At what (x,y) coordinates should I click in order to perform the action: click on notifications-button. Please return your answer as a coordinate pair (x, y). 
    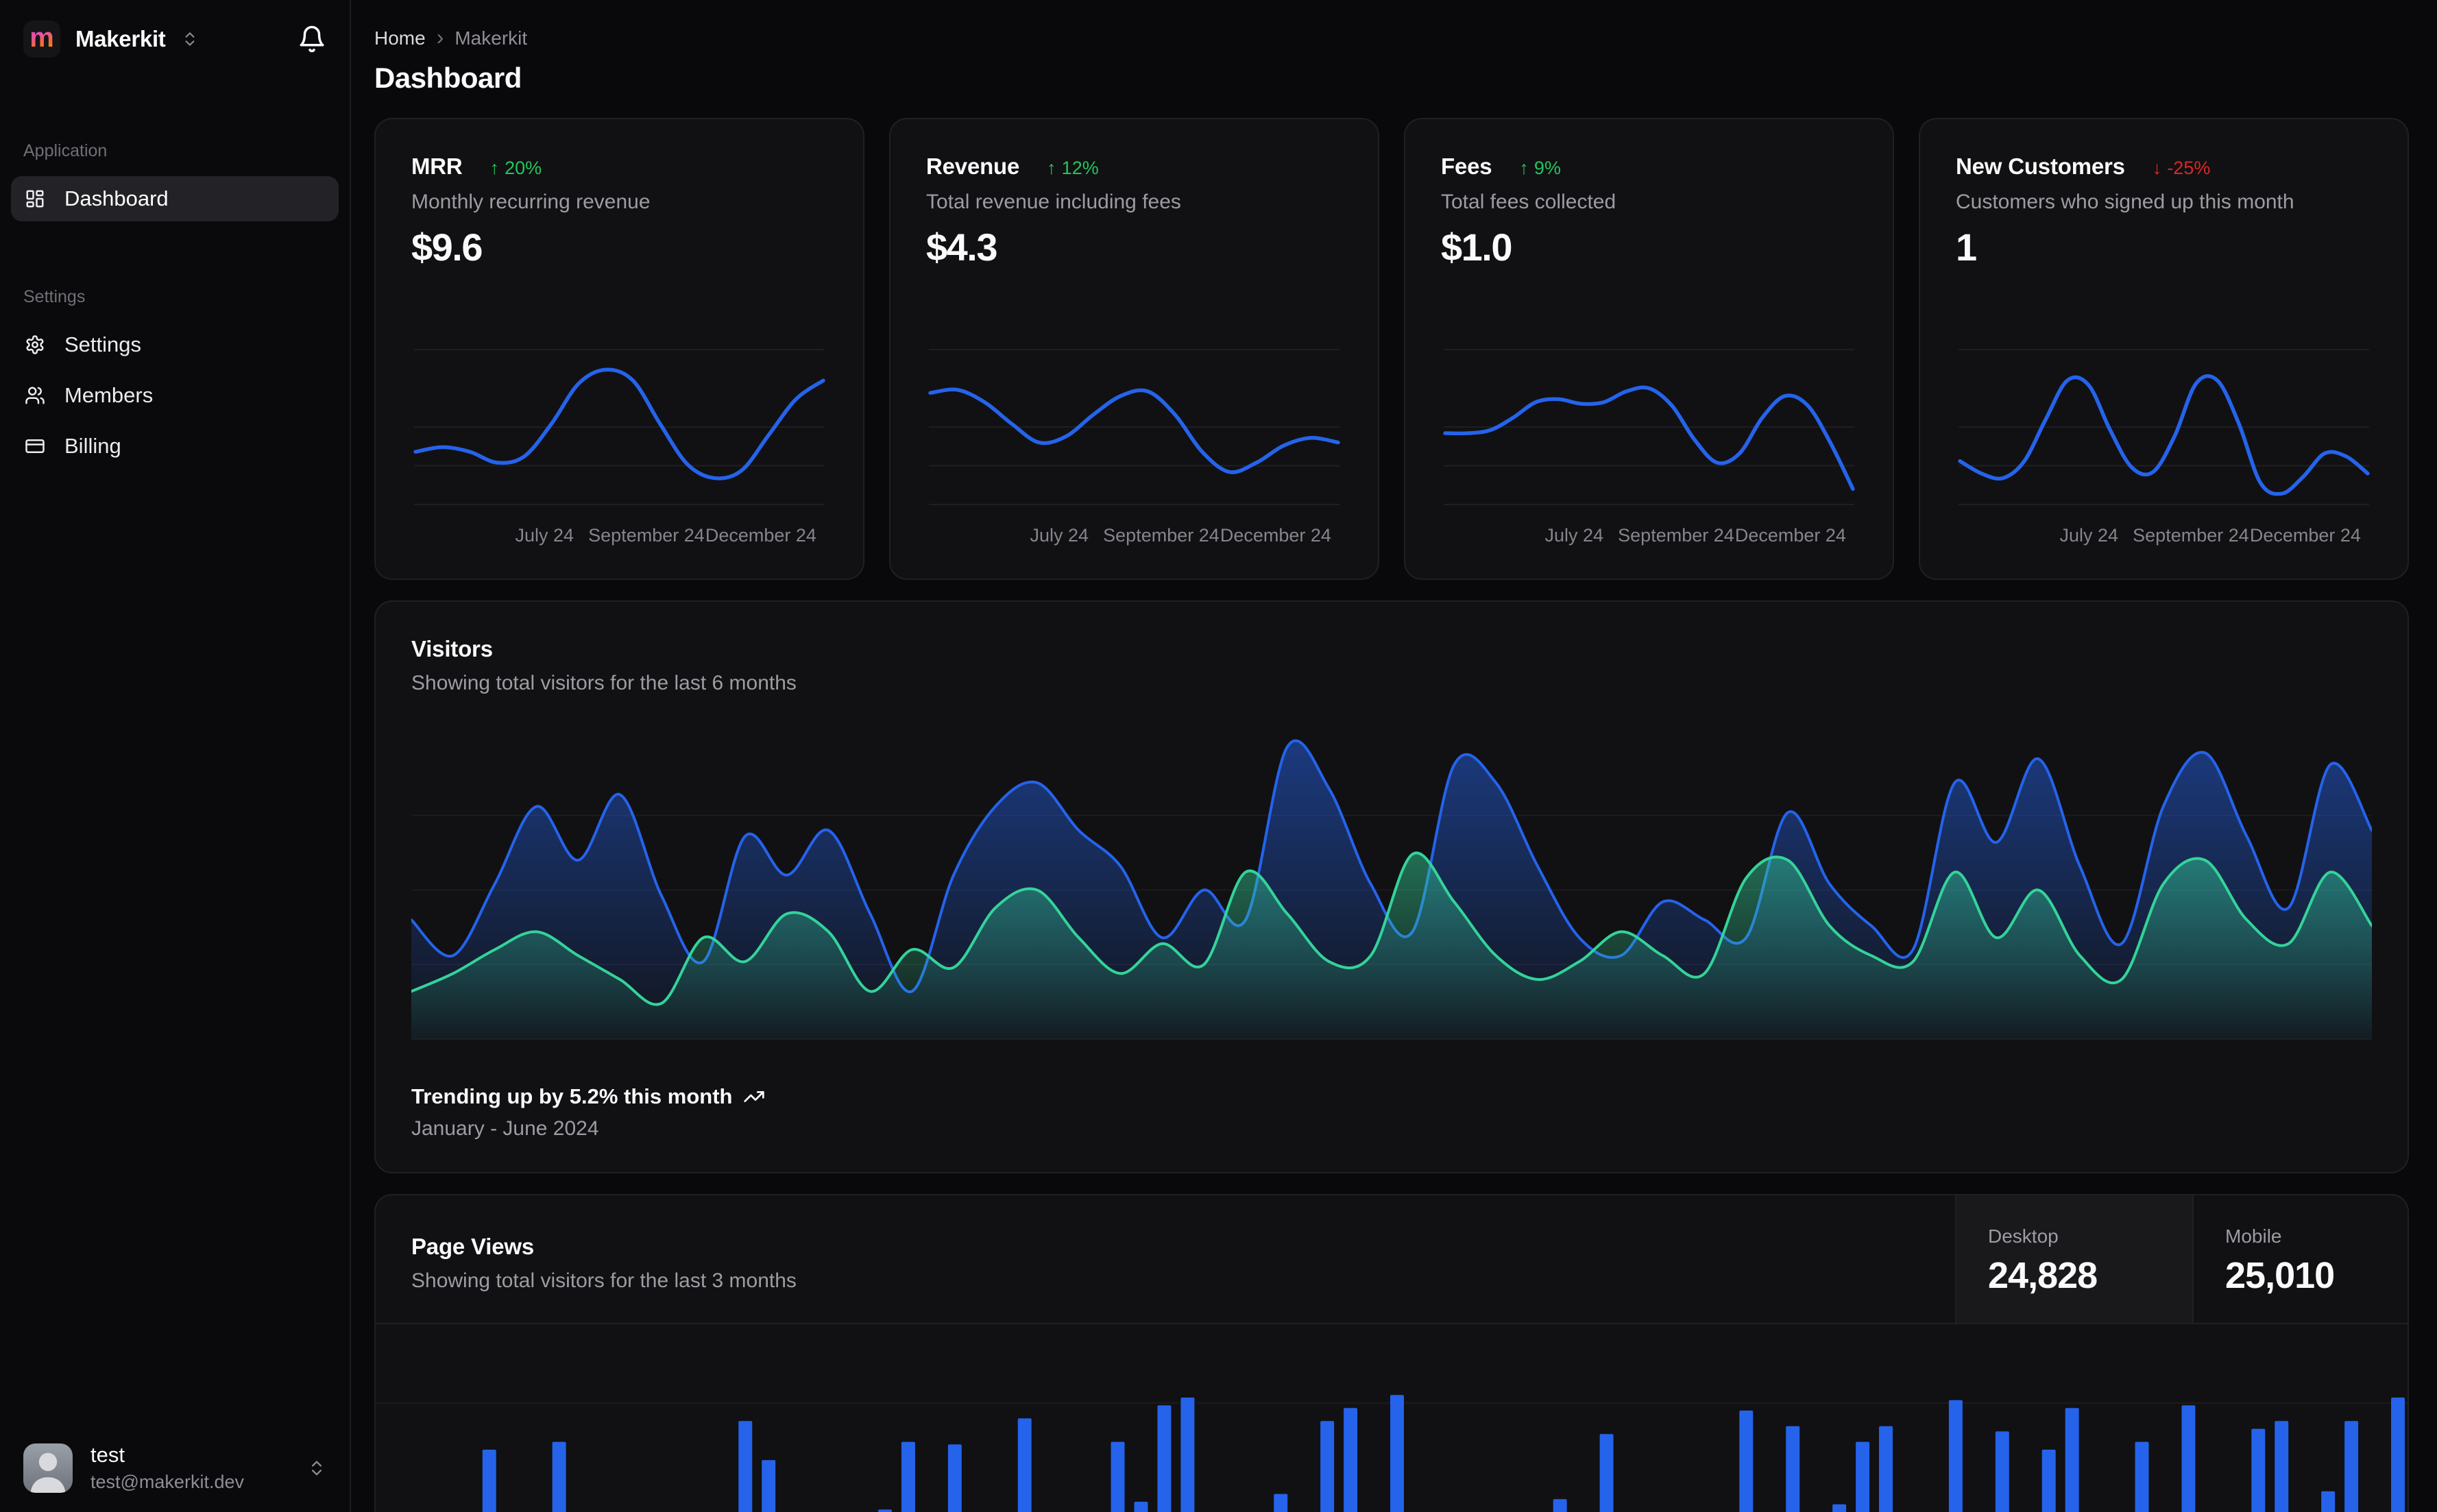
    Looking at the image, I should click on (312, 39).